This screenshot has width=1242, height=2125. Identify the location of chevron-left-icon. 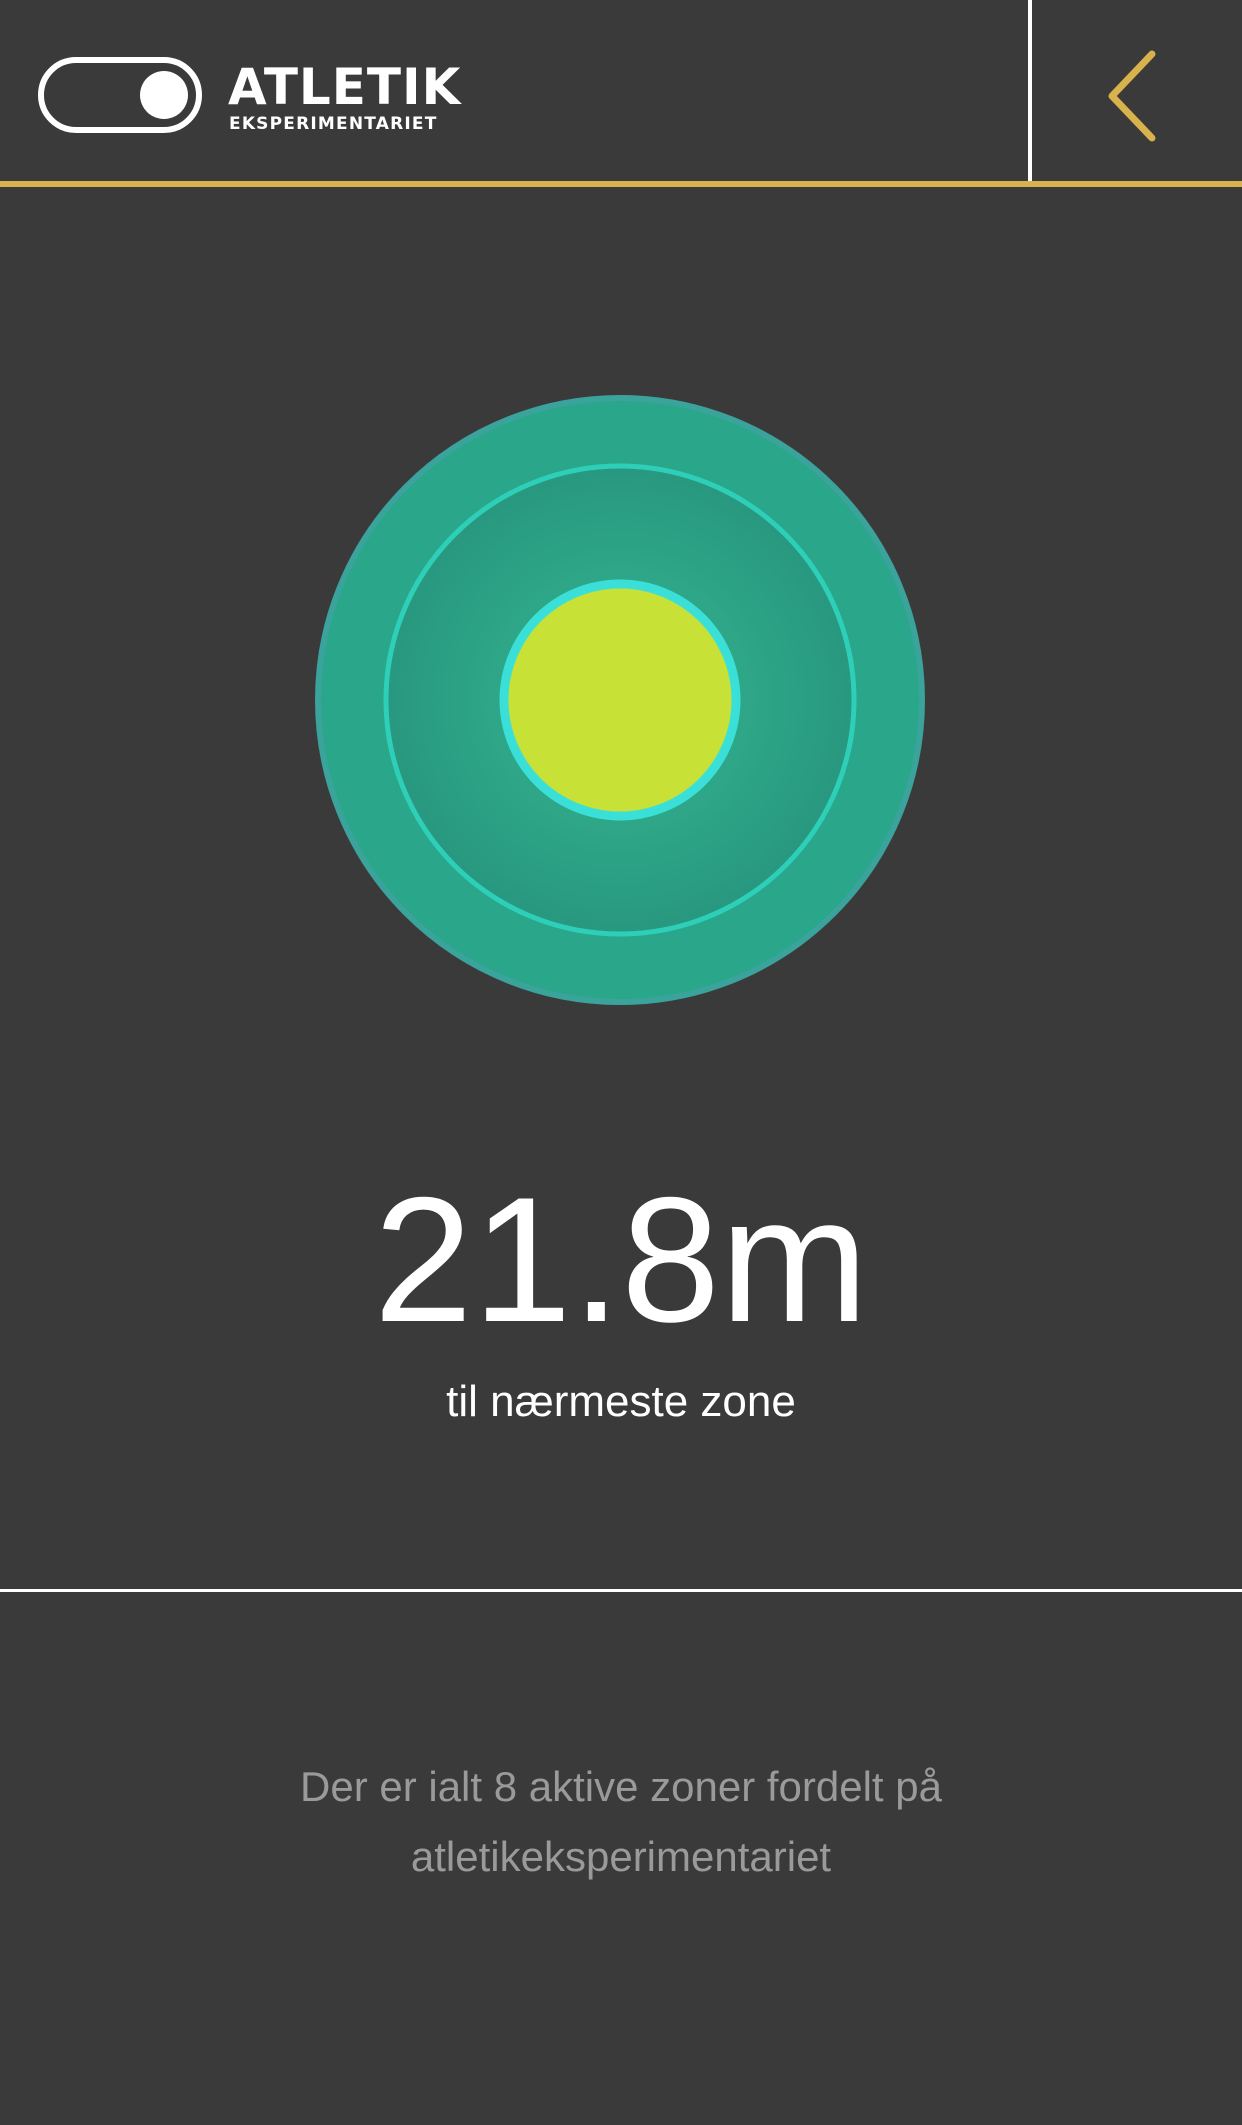
(1132, 96).